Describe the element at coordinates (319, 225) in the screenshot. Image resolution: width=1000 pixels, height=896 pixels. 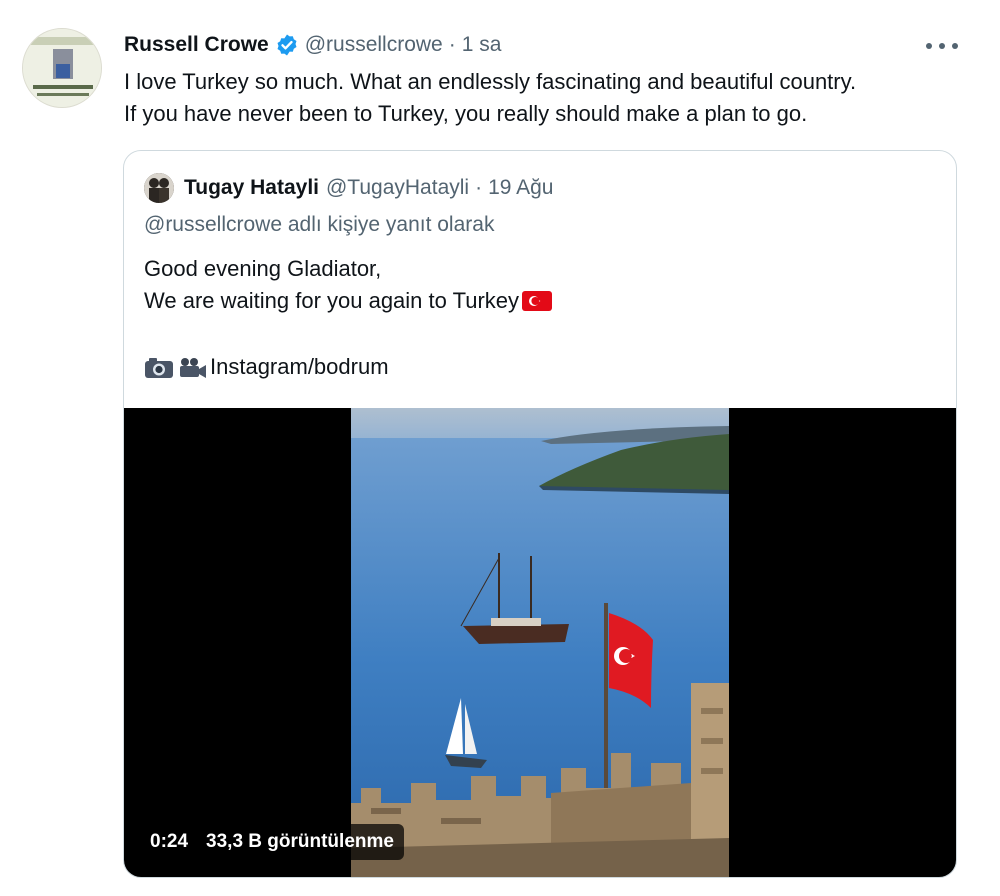
I see `reply-context: @russellcrowe adlı kişiye yanıt olarak` at that location.